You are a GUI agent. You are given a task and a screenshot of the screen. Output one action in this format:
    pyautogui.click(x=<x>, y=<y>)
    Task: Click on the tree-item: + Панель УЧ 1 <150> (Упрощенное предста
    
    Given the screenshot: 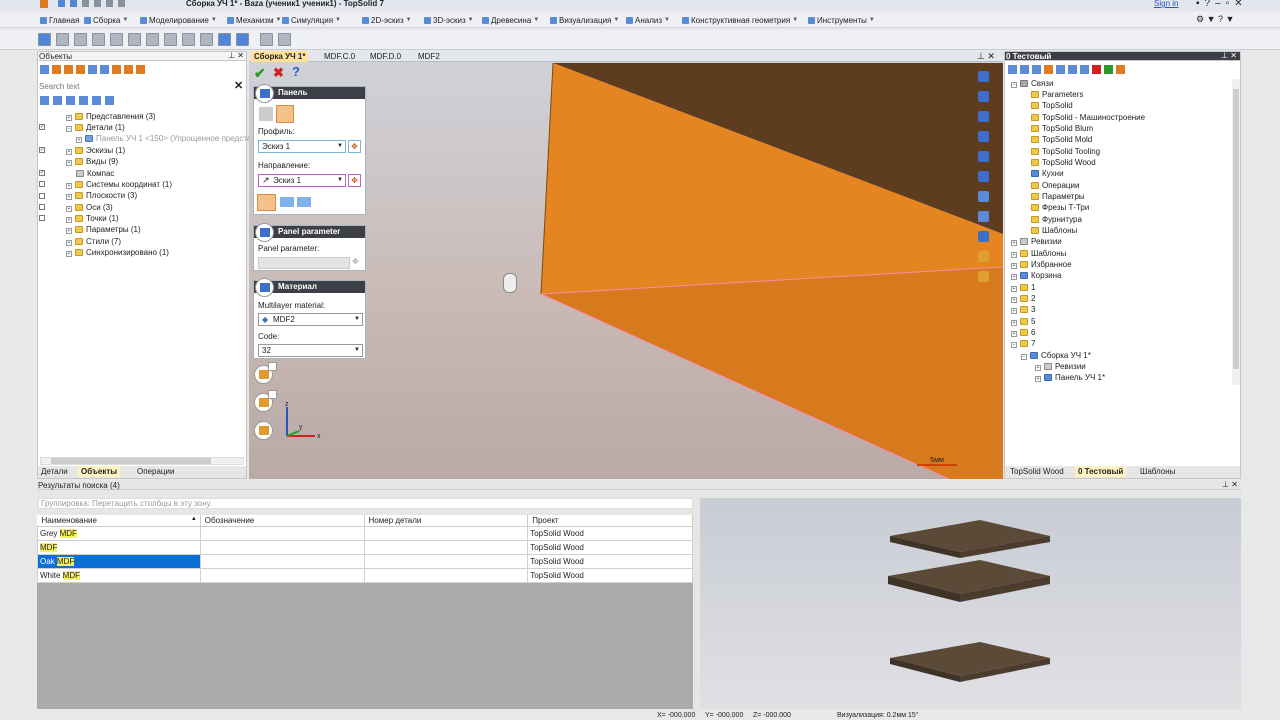 What is the action you would take?
    pyautogui.click(x=163, y=139)
    